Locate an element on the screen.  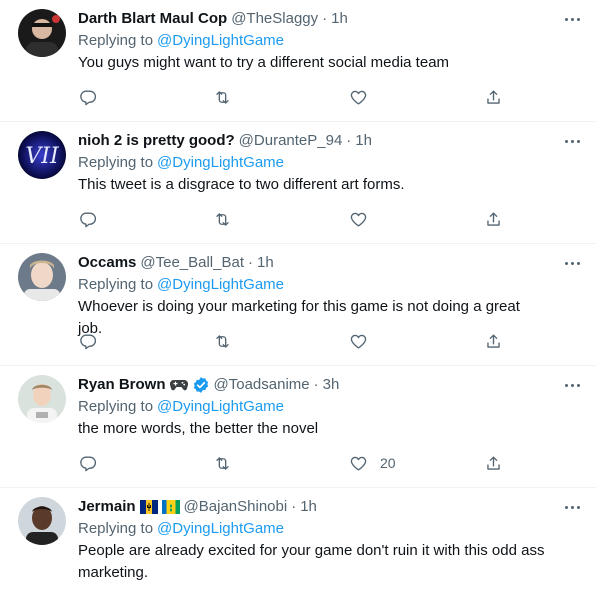
user-handle: @Tee_Ball_Bat is located at coordinates (192, 263).